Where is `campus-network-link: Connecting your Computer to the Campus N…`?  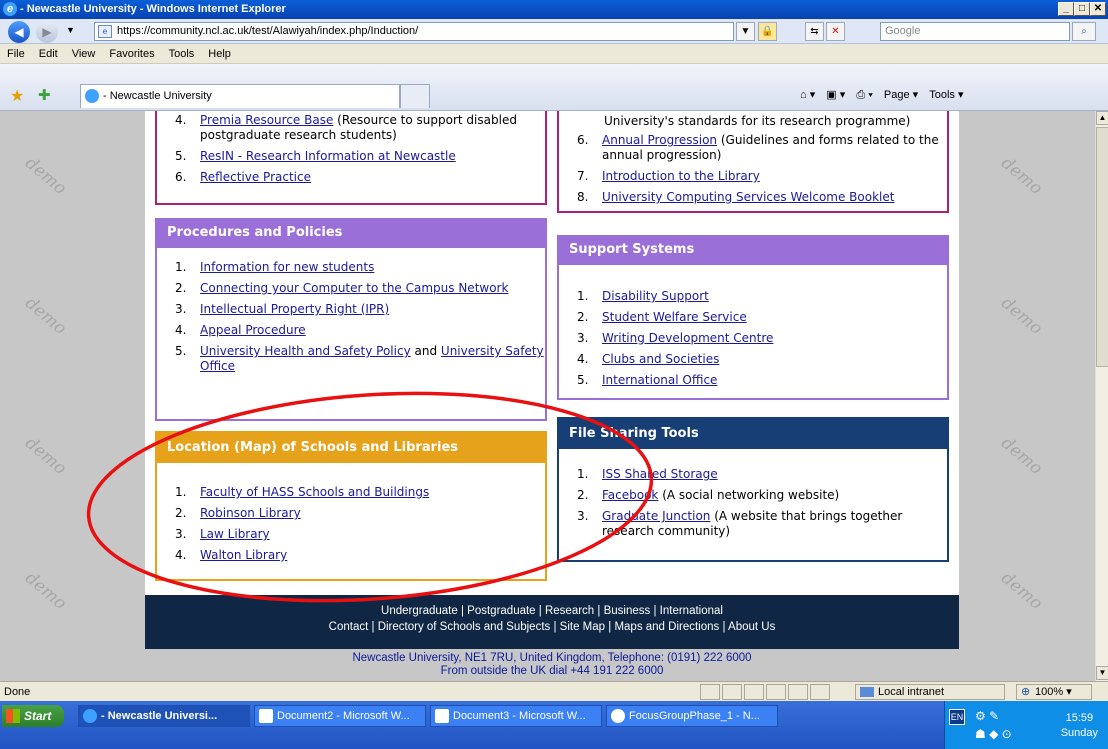
campus-network-link: Connecting your Computer to the Campus N… is located at coordinates (354, 288).